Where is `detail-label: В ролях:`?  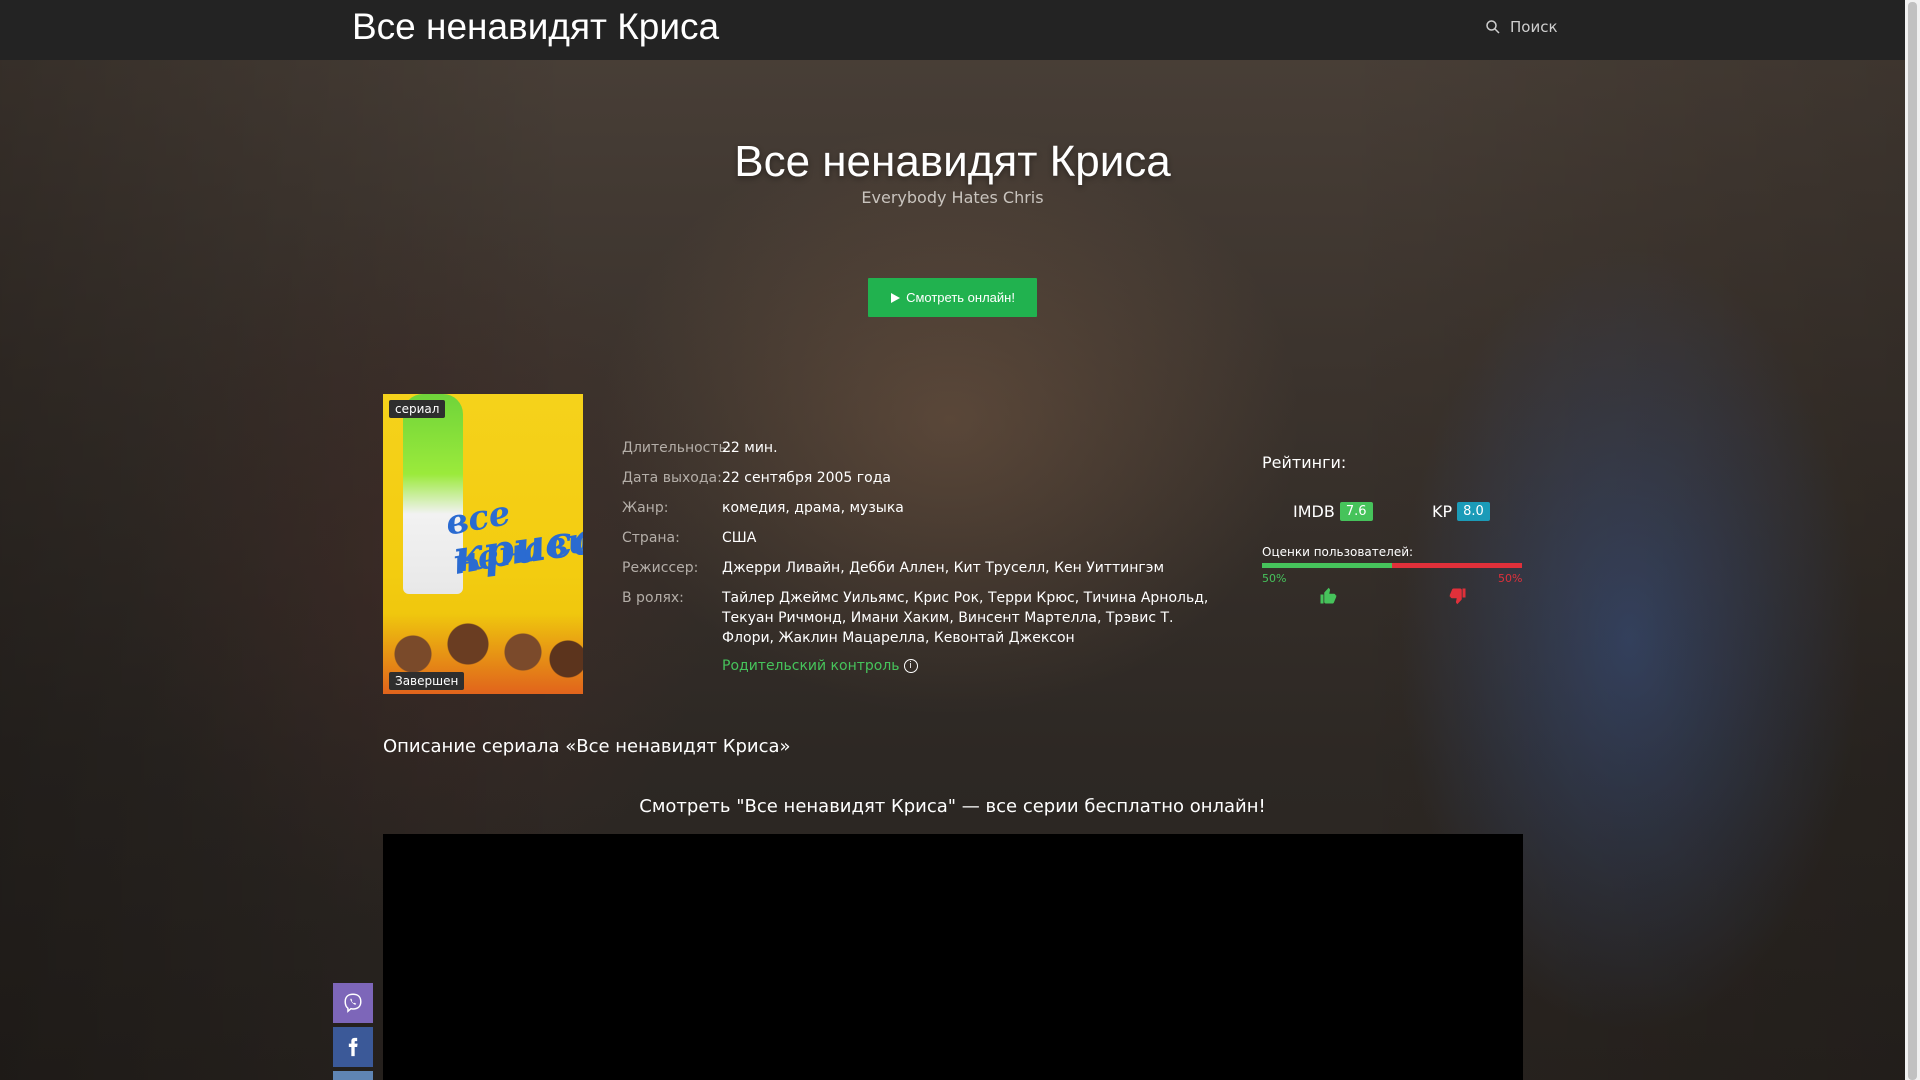
detail-label: В ролях: is located at coordinates (653, 598).